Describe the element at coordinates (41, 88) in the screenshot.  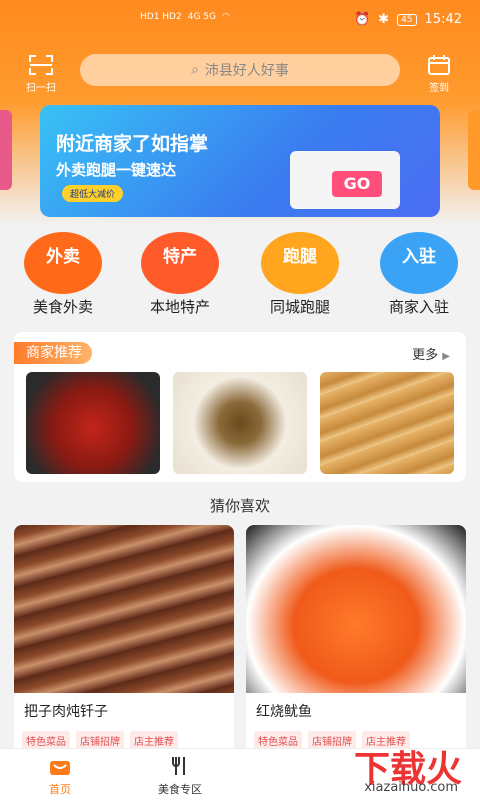
I see `scan-label: 扫一扫` at that location.